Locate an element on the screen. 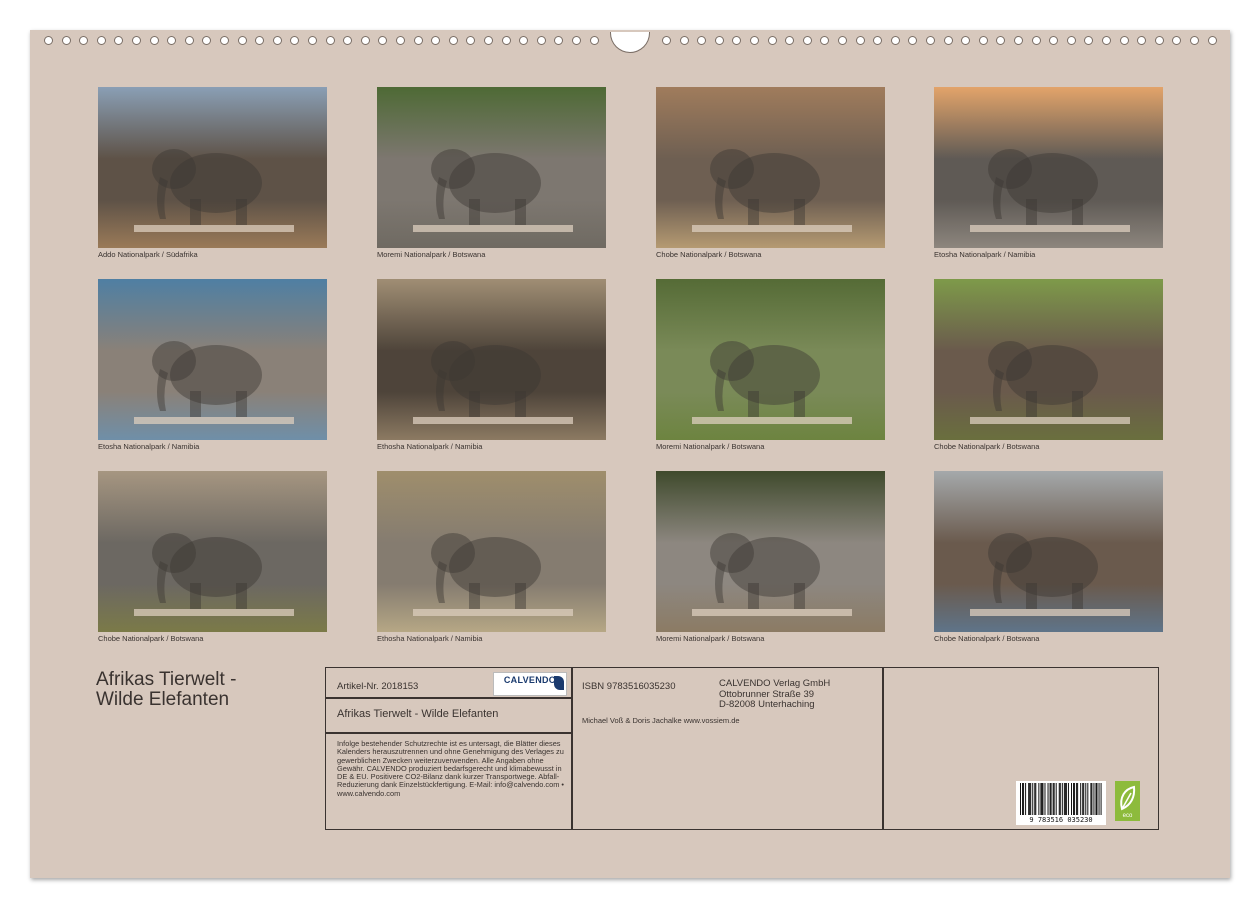 Image resolution: width=1260 pixels, height=908 pixels. title-line-2: Wilde Elefanten is located at coordinates (163, 699).